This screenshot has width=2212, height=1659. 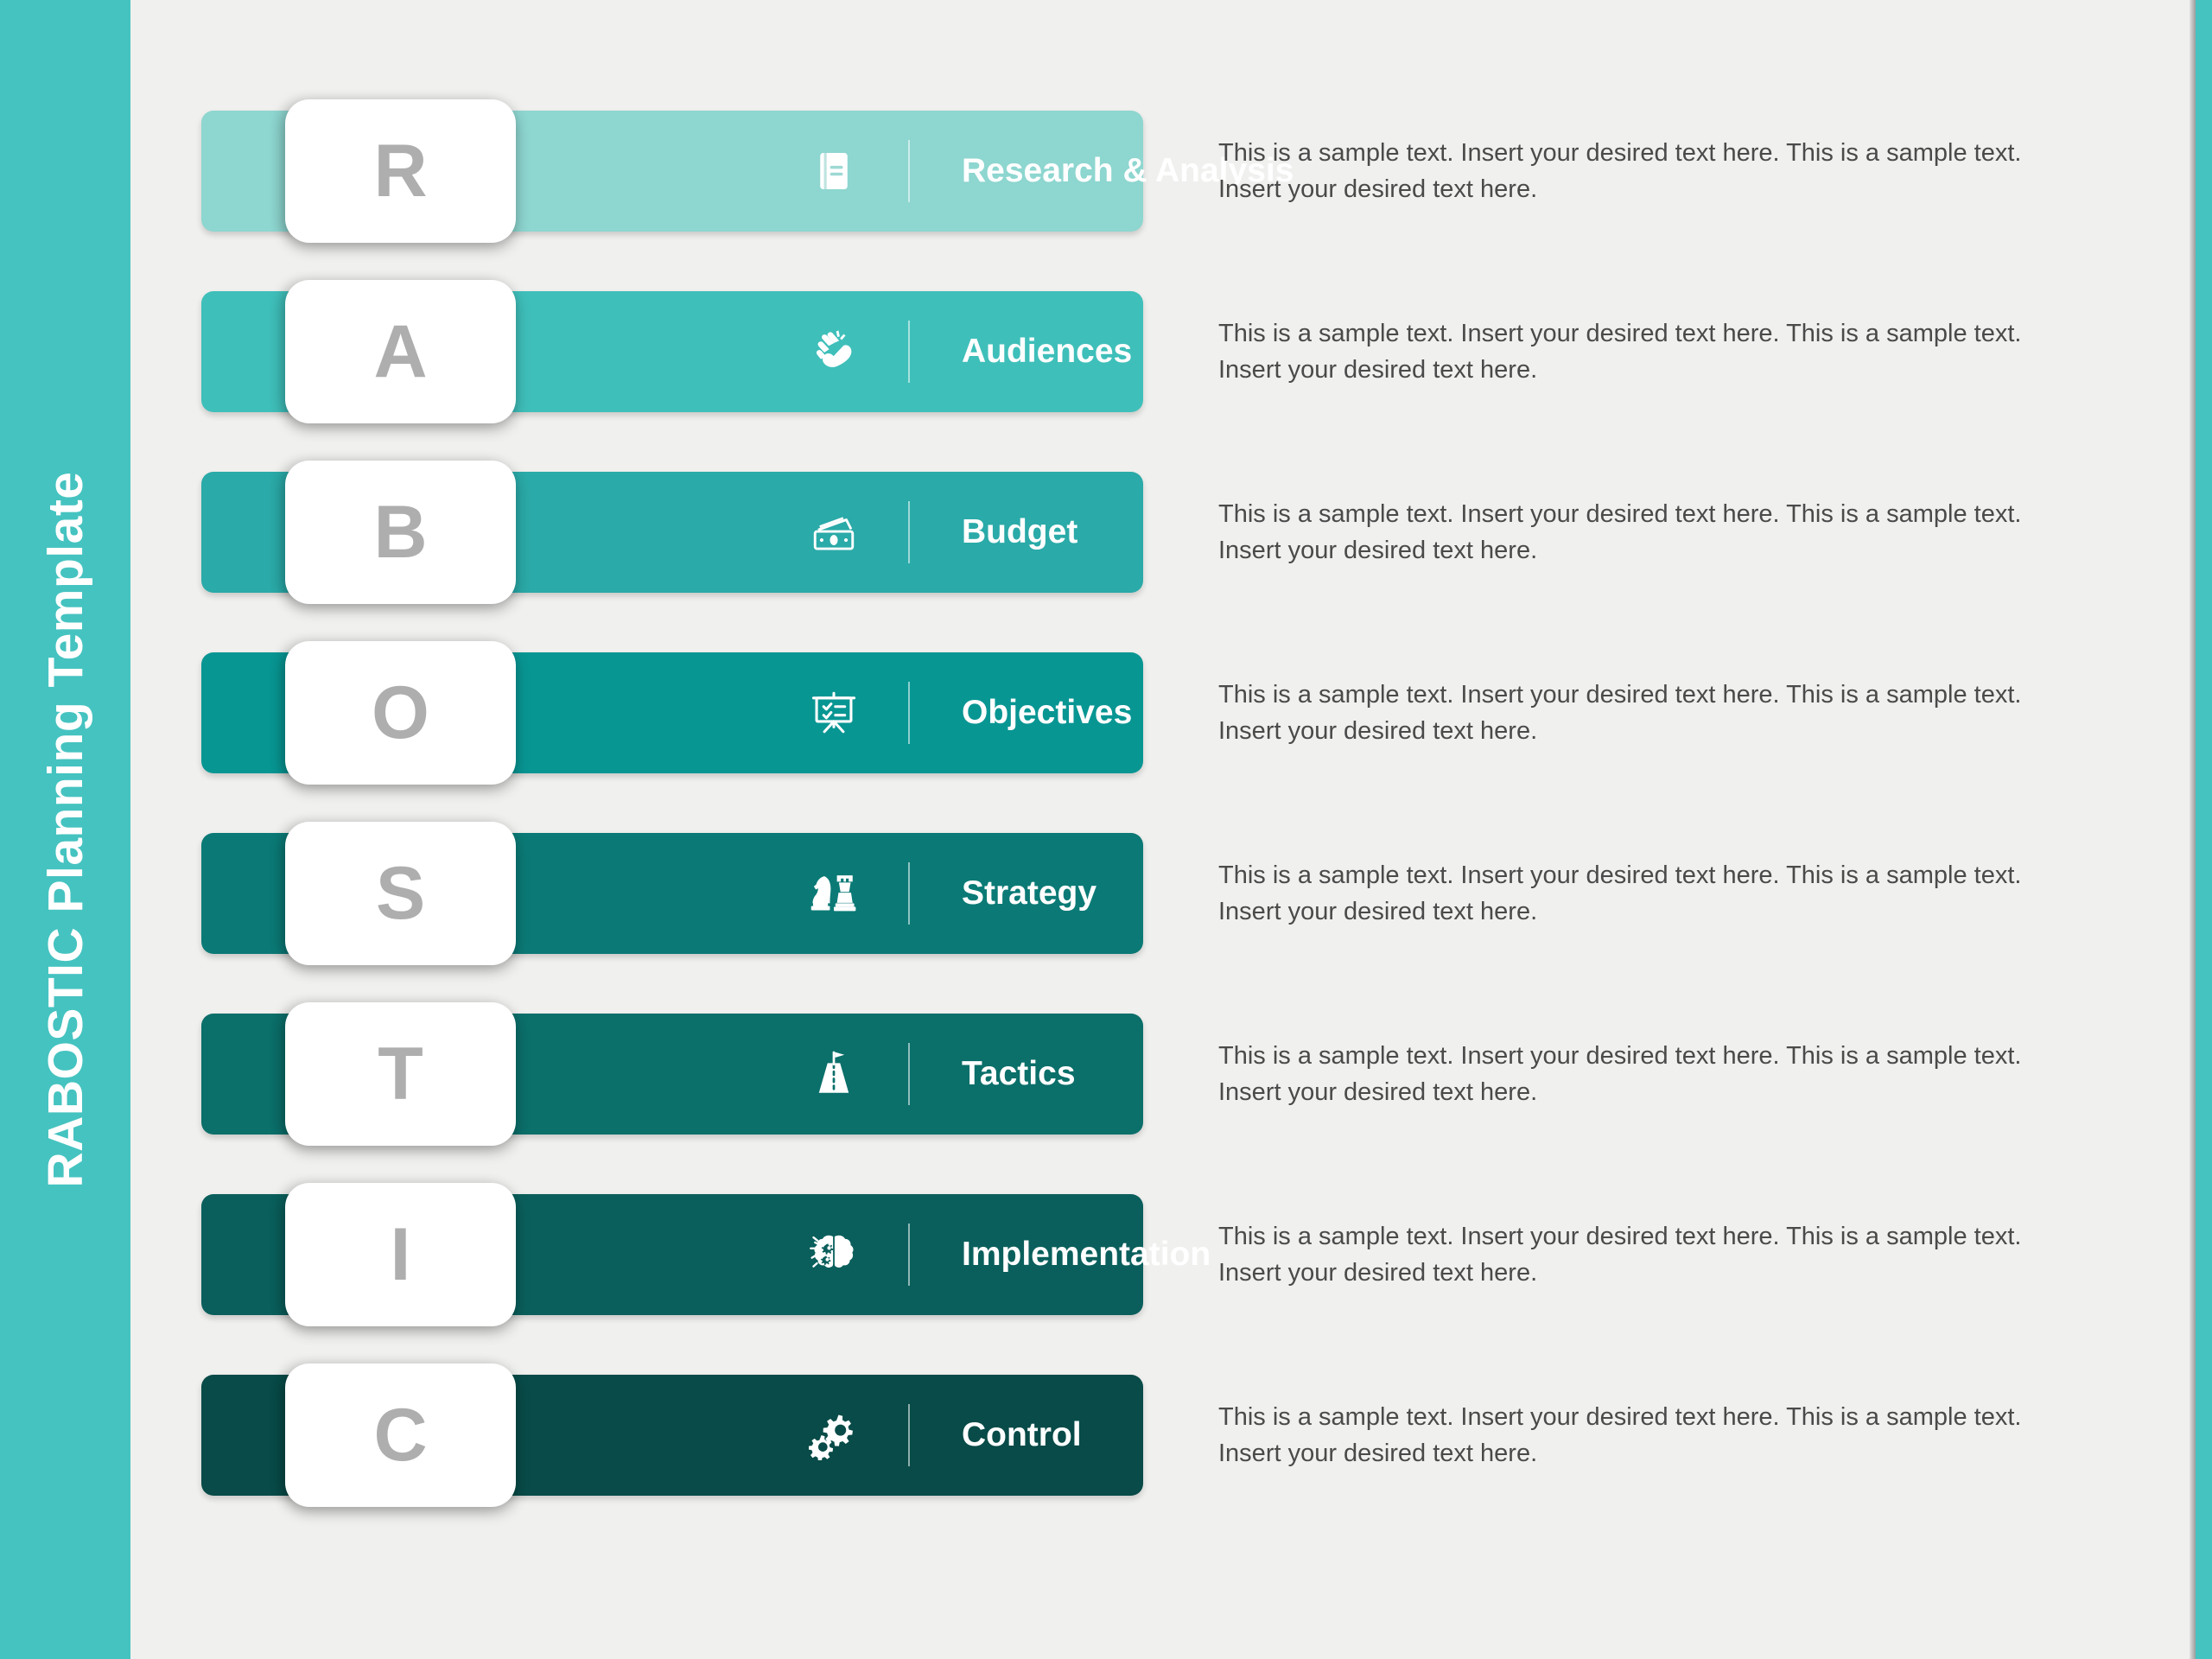 I want to click on chess-pieces-icon, so click(x=833, y=893).